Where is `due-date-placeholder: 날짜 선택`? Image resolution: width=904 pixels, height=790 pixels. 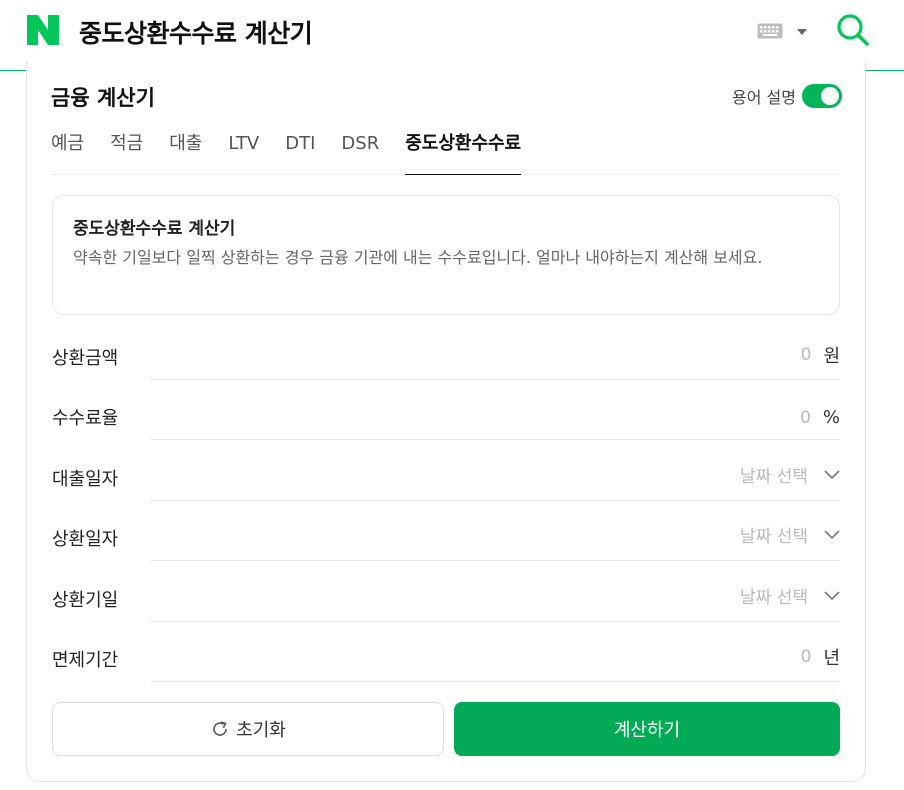
due-date-placeholder: 날짜 선택 is located at coordinates (774, 598).